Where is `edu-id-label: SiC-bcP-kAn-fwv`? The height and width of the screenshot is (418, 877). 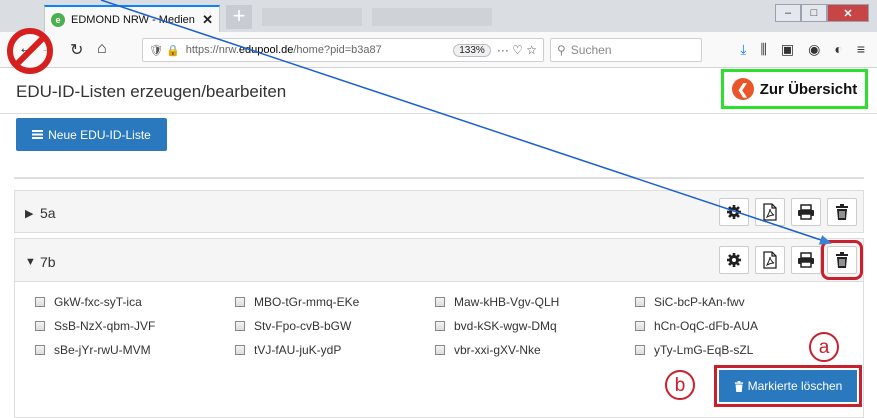 edu-id-label: SiC-bcP-kAn-fwv is located at coordinates (699, 302).